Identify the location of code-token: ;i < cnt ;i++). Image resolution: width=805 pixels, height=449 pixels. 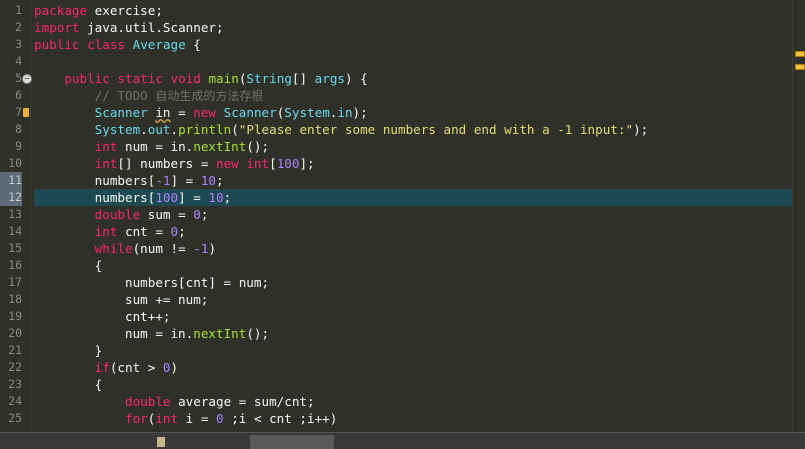
(280, 418).